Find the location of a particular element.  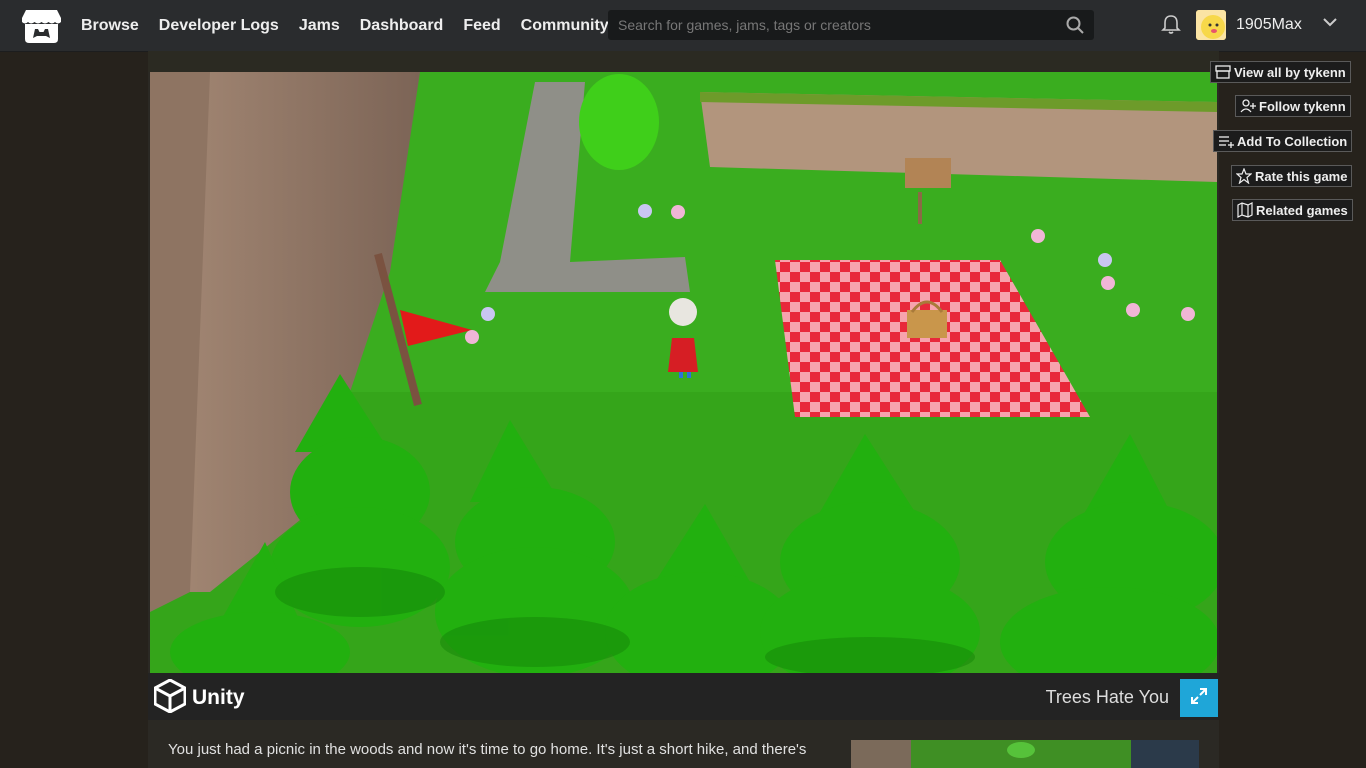

star-icon is located at coordinates (1244, 176).